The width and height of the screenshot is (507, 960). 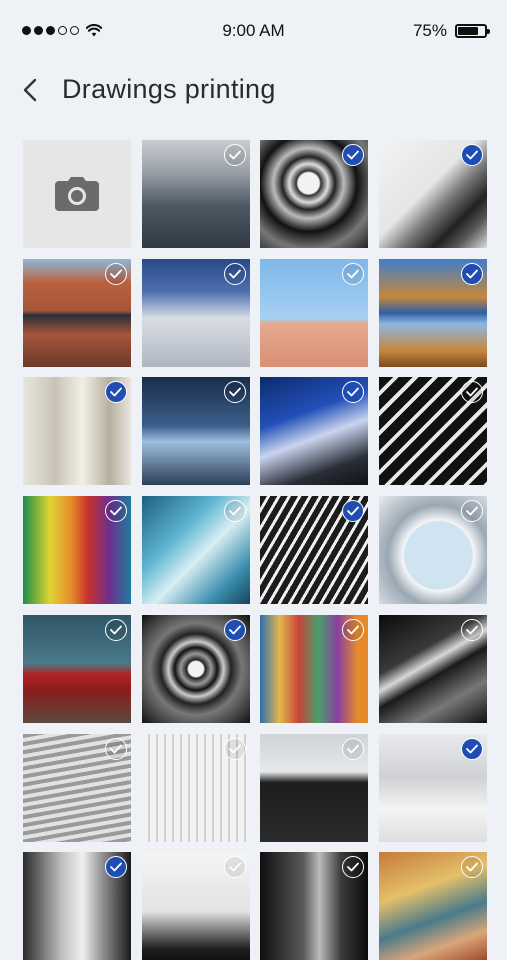 I want to click on camera-icon, so click(x=77, y=194).